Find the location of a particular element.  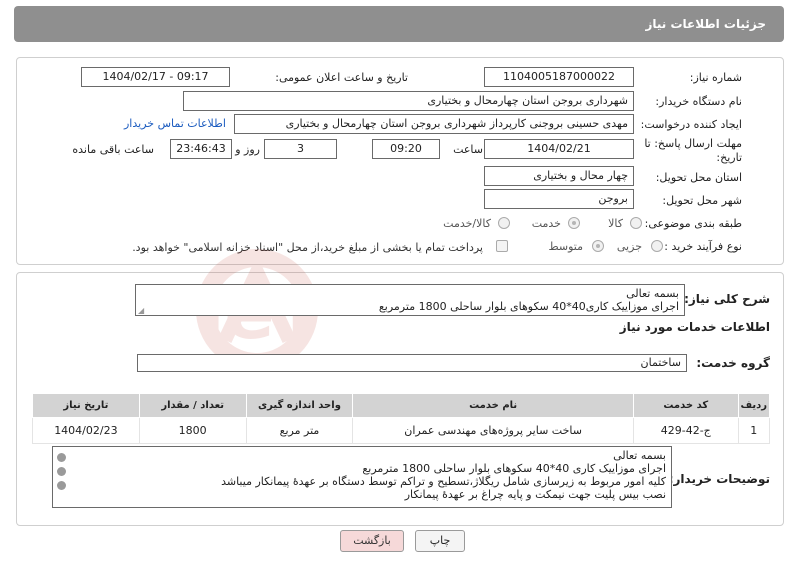

category-goods-service-radio is located at coordinates (504, 223).